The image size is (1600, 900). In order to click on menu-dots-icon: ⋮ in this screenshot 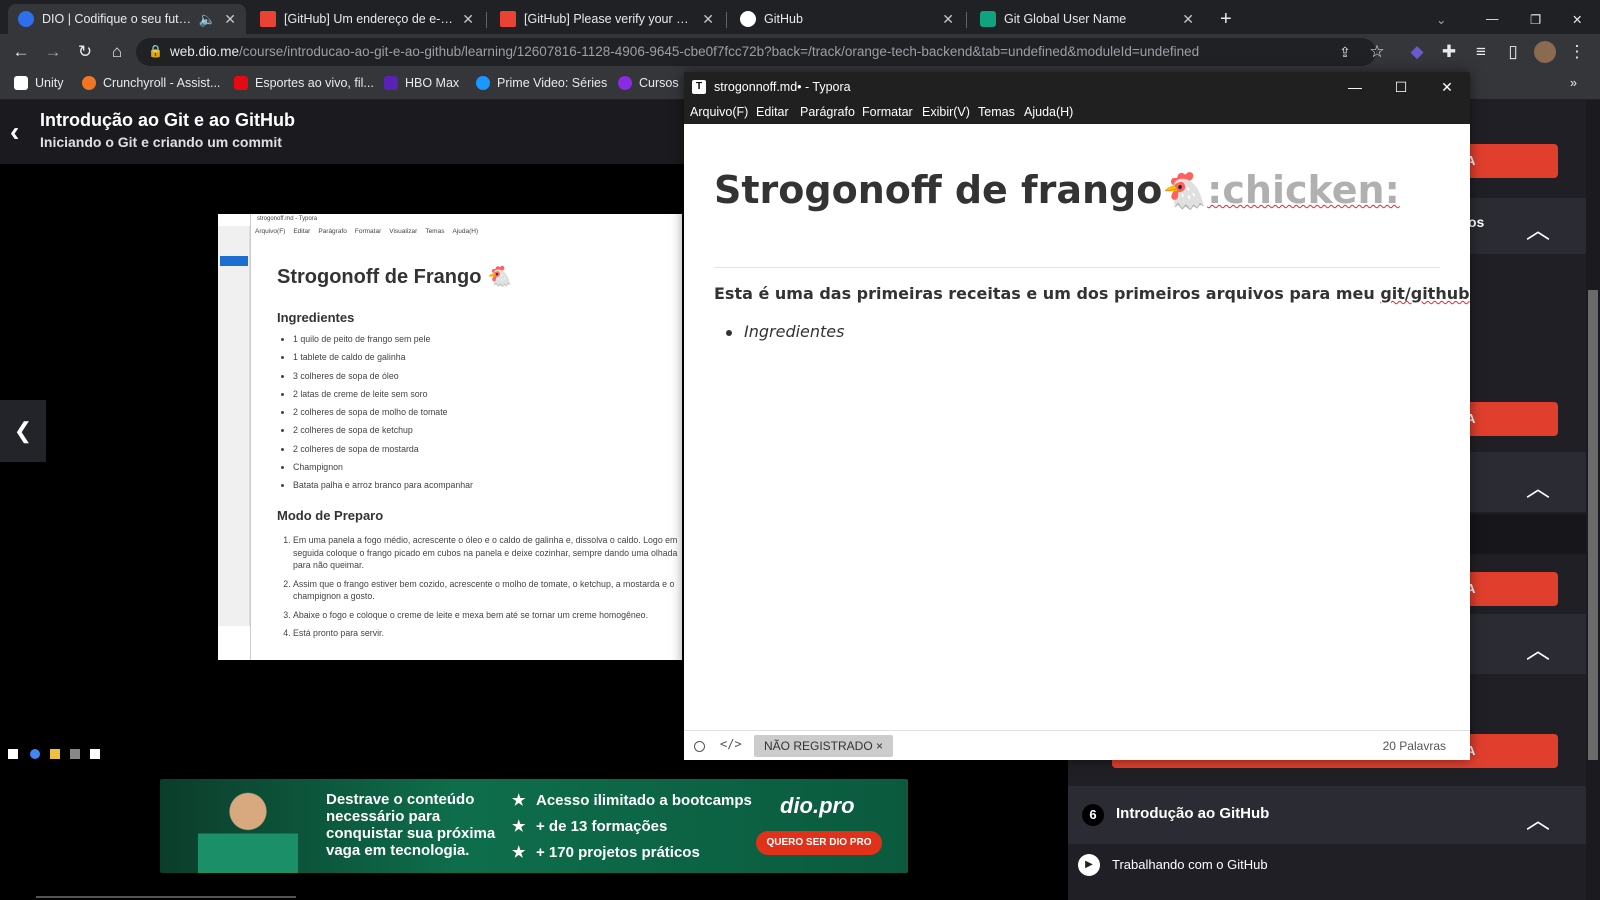, I will do `click(1577, 52)`.